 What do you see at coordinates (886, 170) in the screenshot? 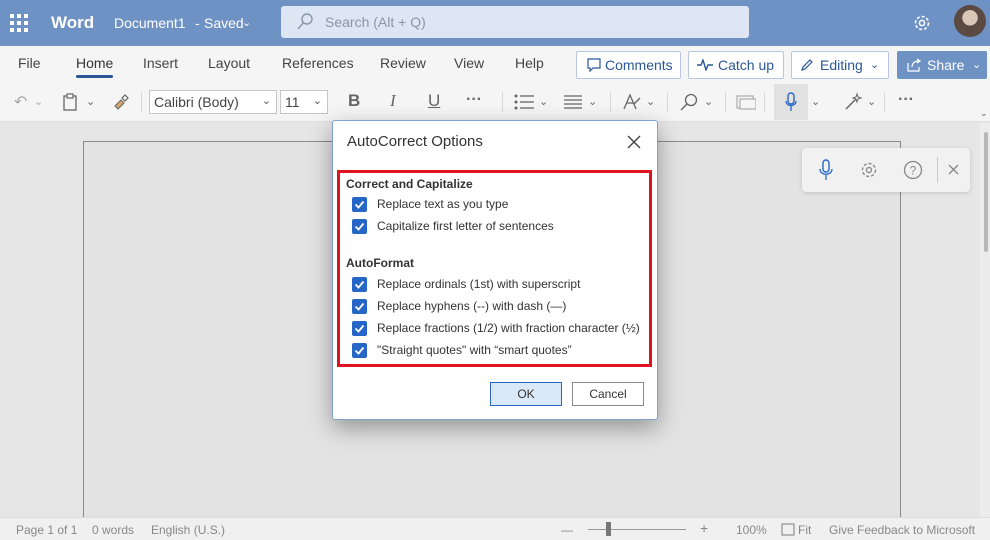
I see `dictation-toolbar: ?` at bounding box center [886, 170].